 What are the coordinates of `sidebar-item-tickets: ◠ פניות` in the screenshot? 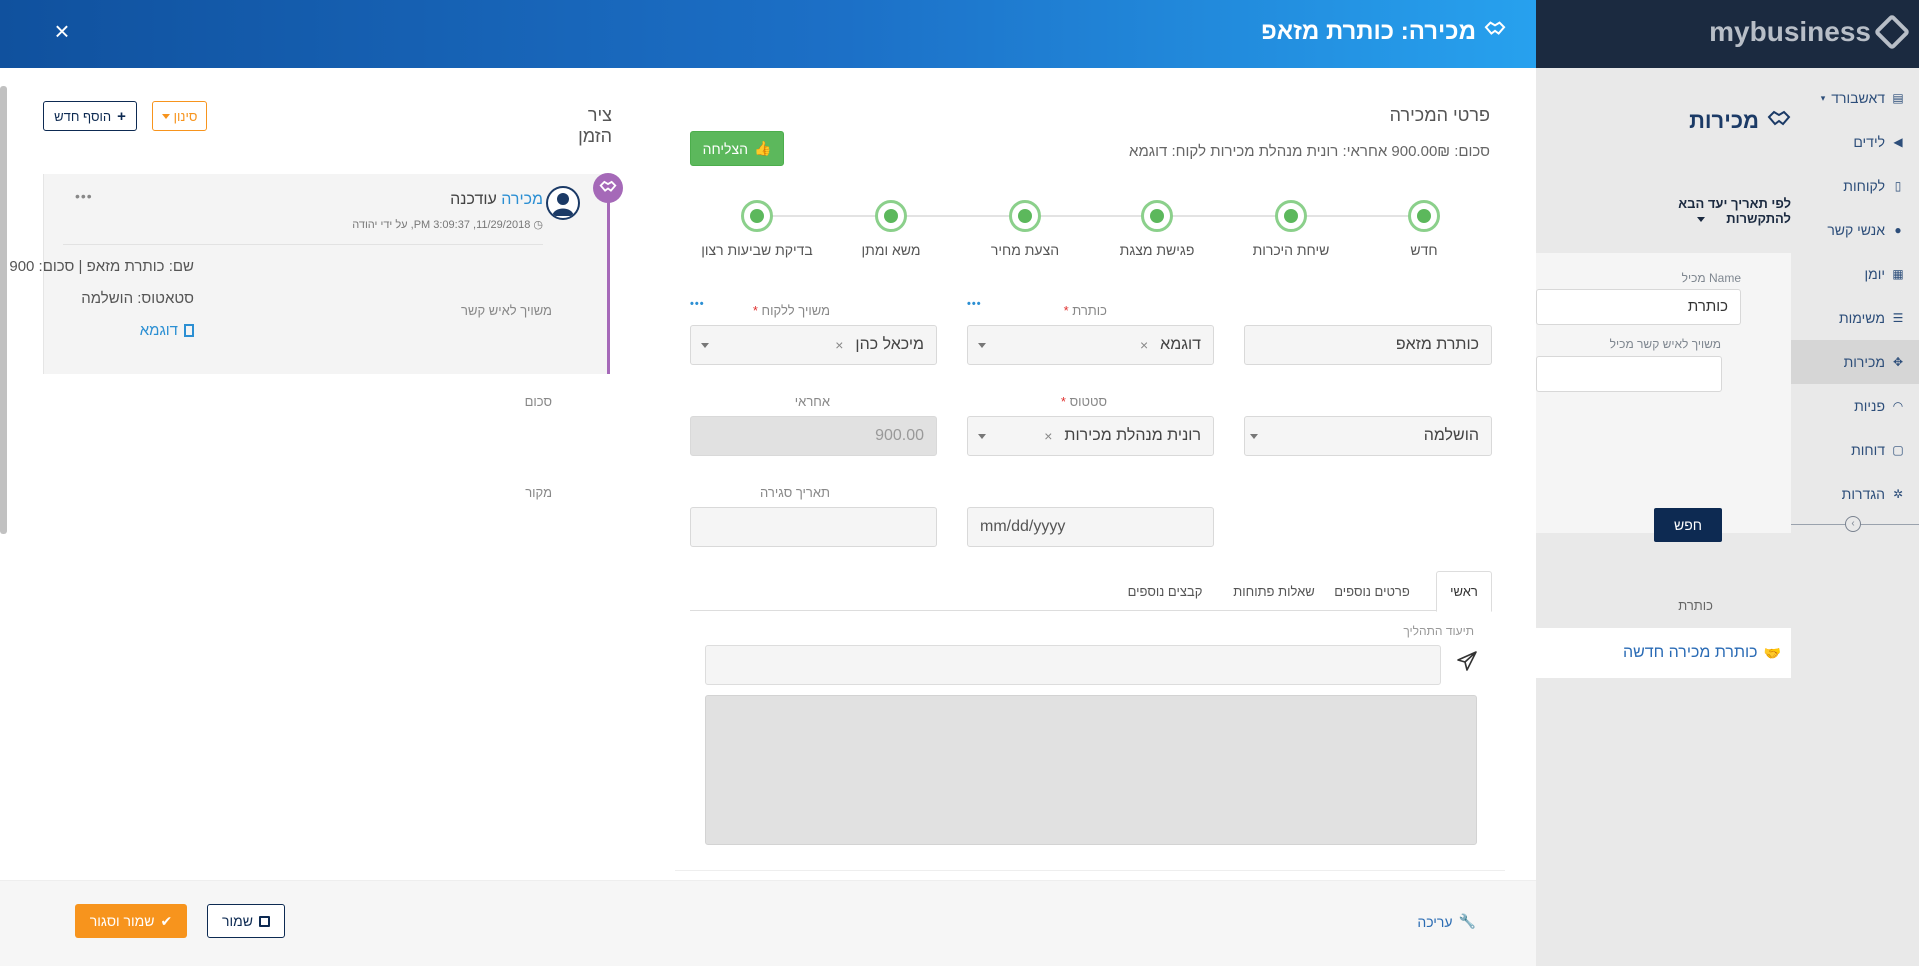 It's located at (1855, 406).